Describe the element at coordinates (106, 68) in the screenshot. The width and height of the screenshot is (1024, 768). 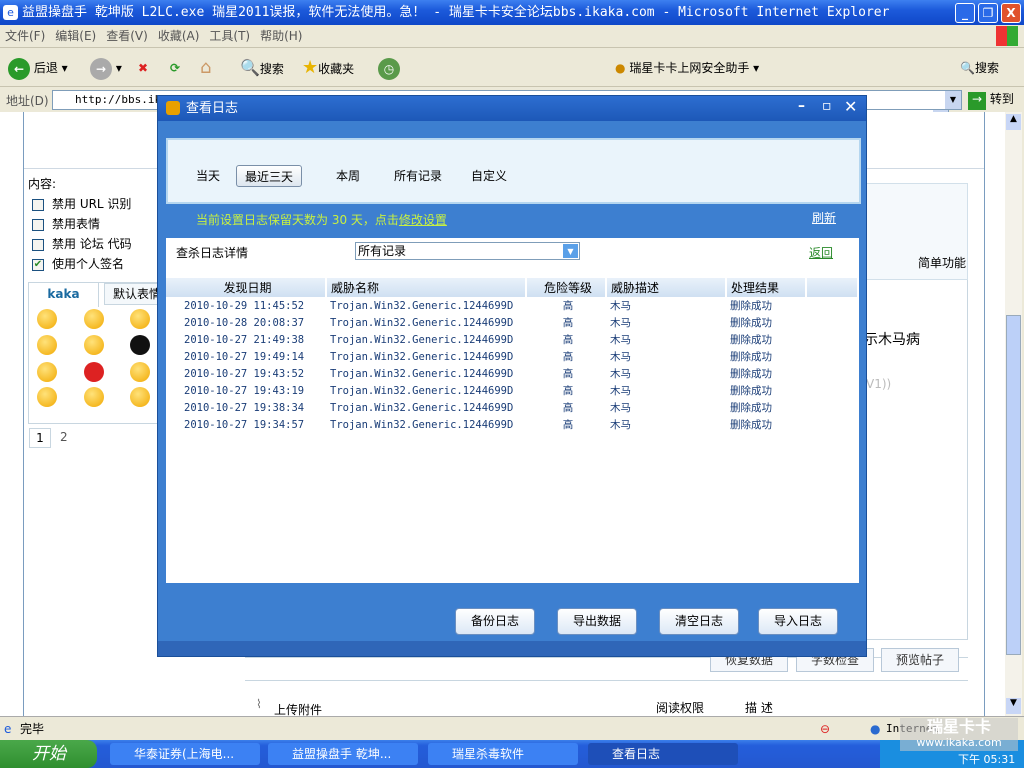
I see `forward-button: → ▾` at that location.